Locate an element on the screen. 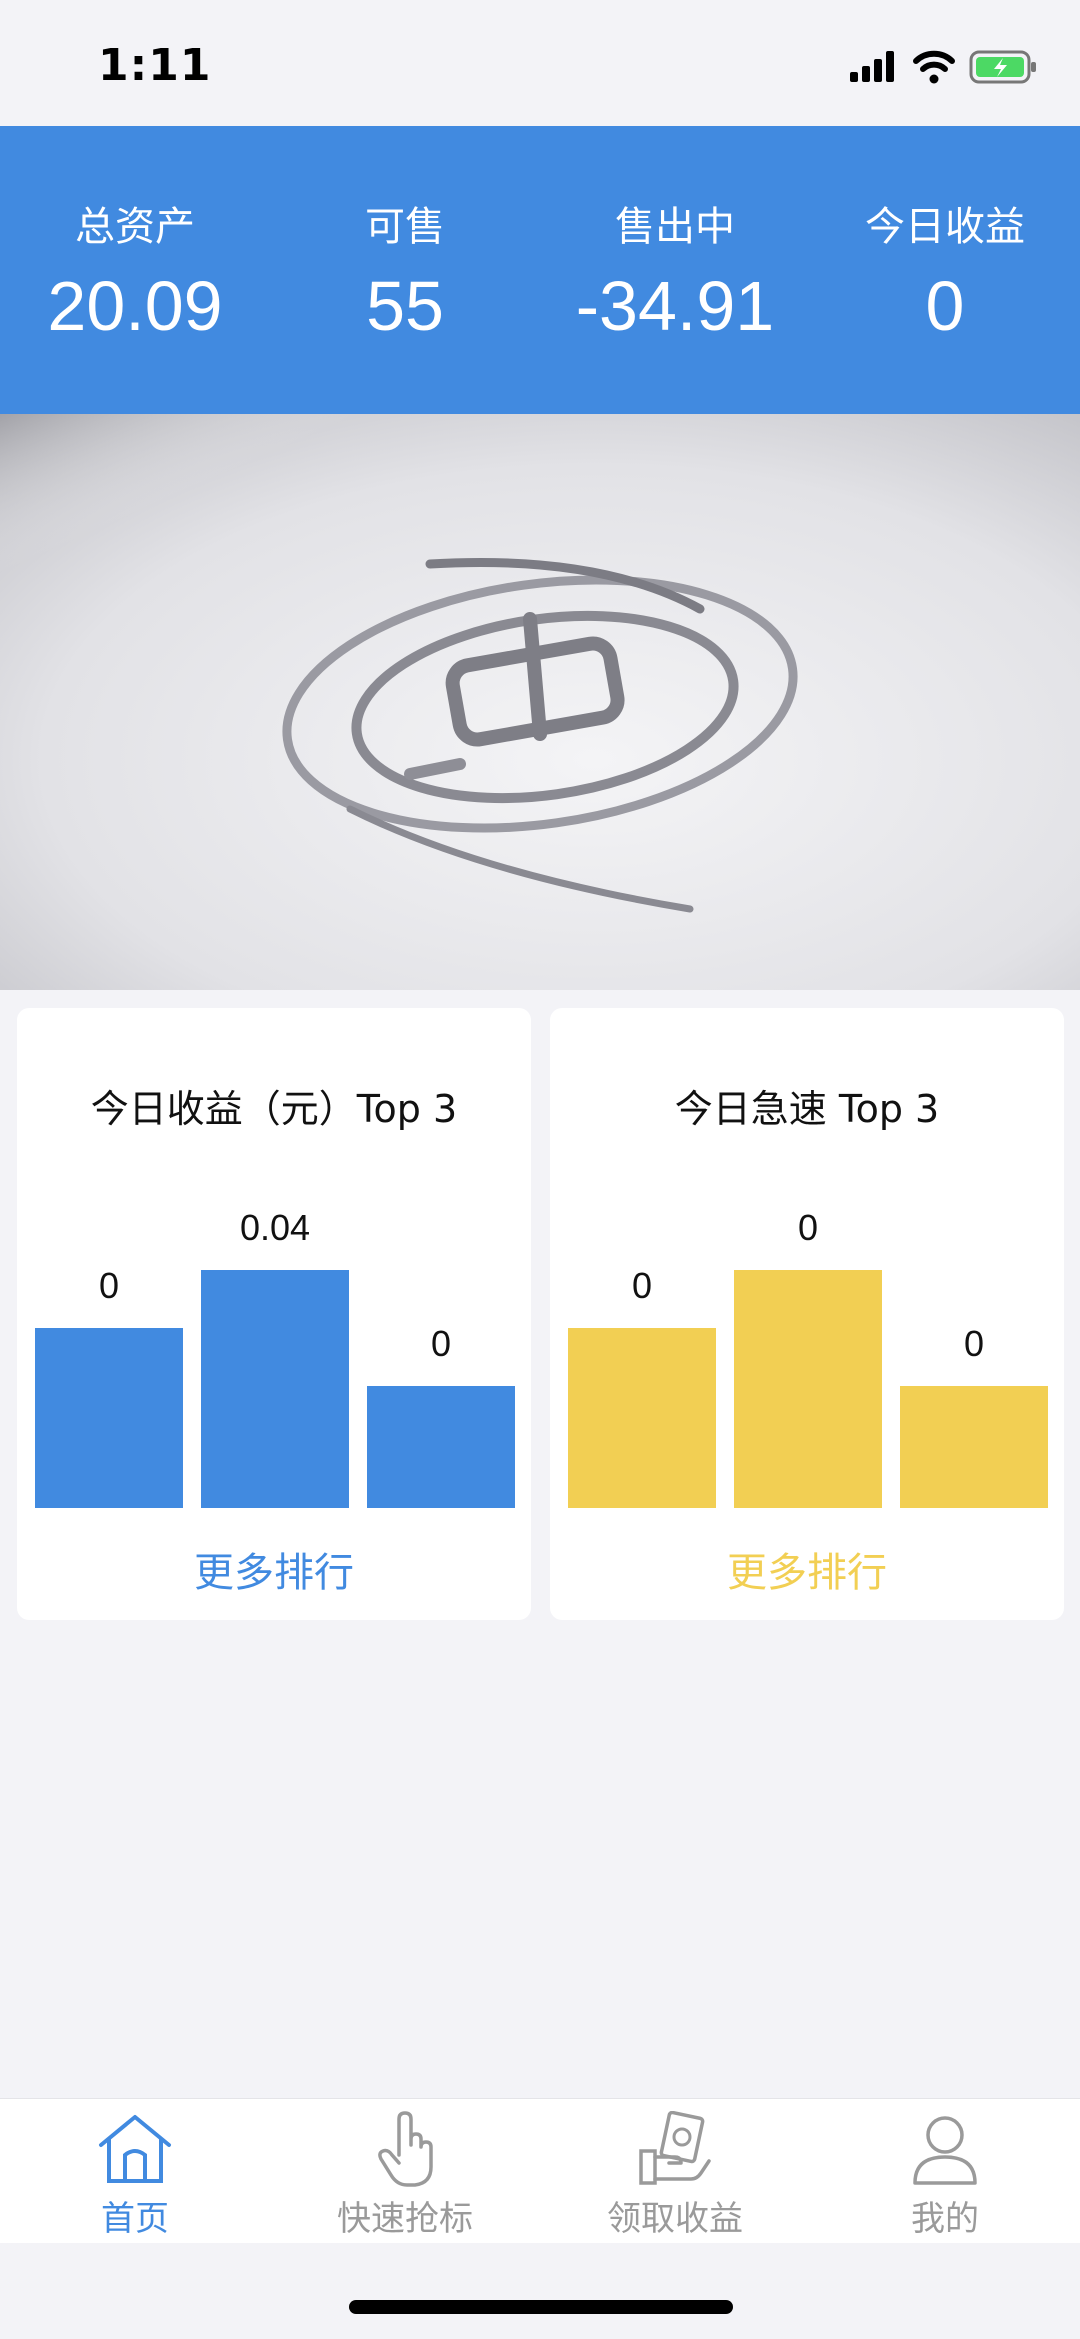  status-time: 1:11 is located at coordinates (155, 65).